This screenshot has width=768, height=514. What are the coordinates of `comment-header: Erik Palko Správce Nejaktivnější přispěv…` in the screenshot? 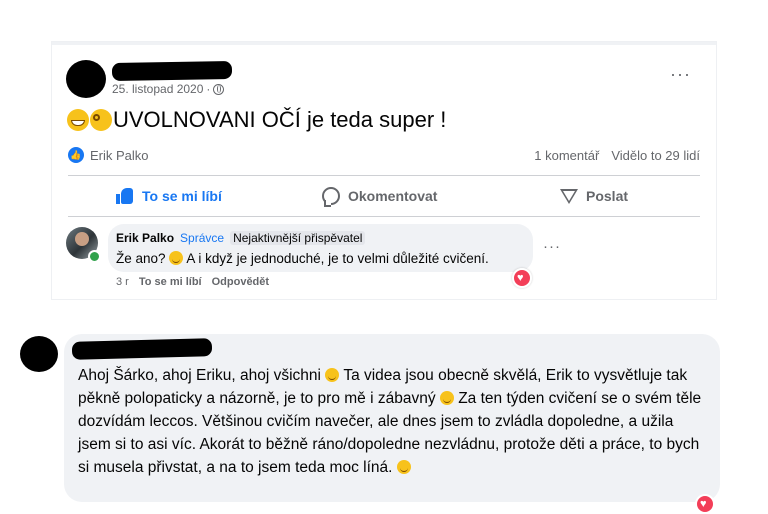 It's located at (241, 238).